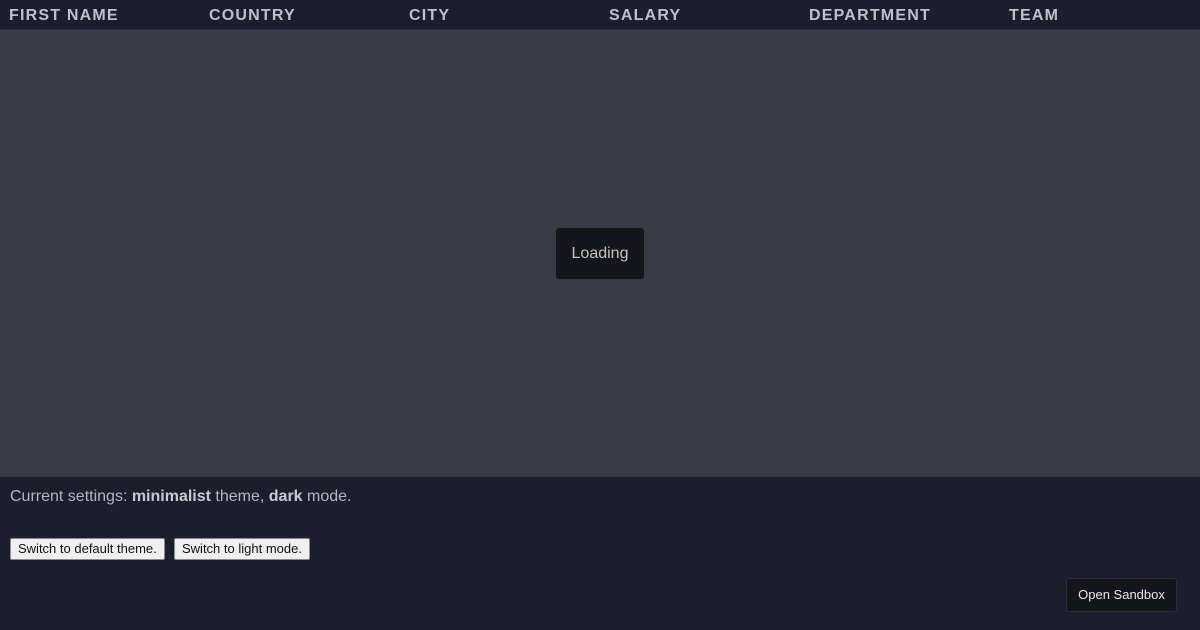 This screenshot has height=630, width=1200. What do you see at coordinates (252, 15) in the screenshot?
I see `column-header-country: COUNTRY` at bounding box center [252, 15].